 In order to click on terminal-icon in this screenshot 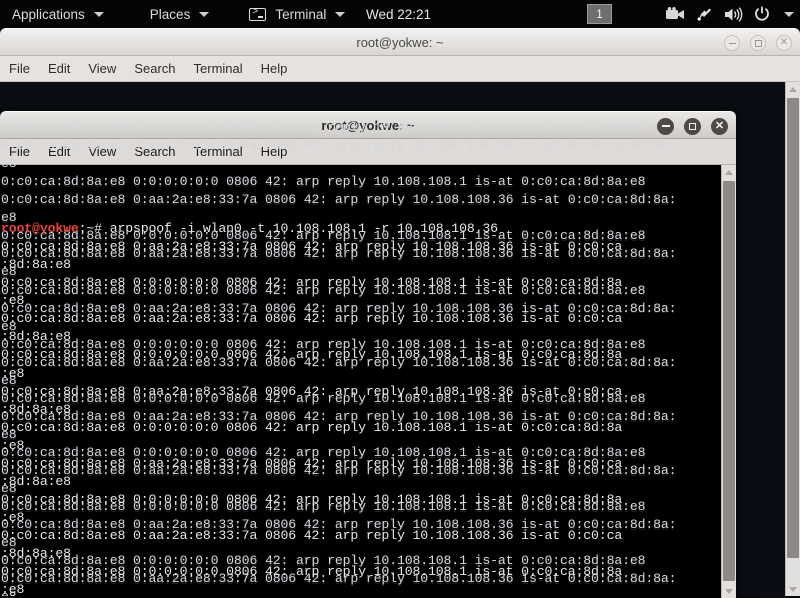, I will do `click(258, 14)`.